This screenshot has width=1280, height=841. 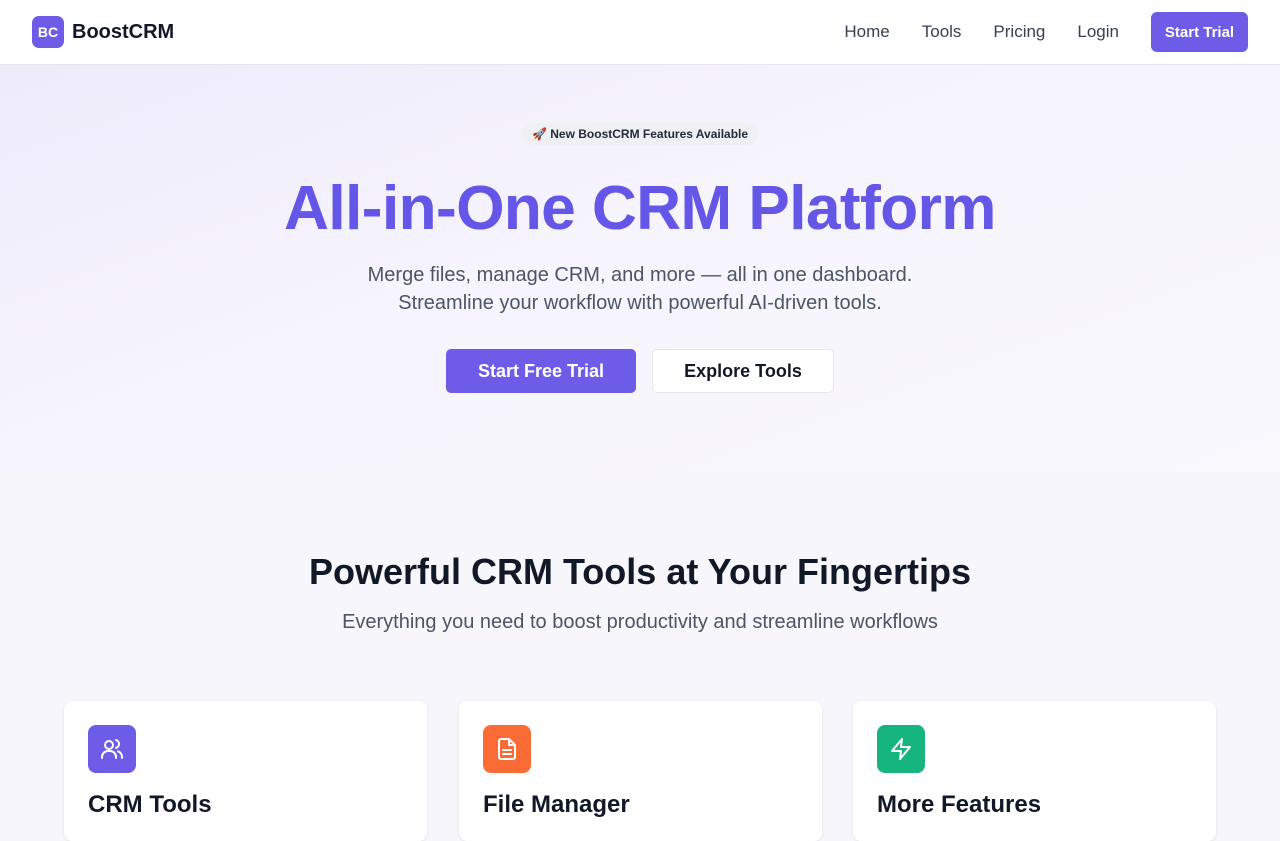 I want to click on main-nav: Home Tools Pricing Login Start Trial, so click(x=1046, y=32).